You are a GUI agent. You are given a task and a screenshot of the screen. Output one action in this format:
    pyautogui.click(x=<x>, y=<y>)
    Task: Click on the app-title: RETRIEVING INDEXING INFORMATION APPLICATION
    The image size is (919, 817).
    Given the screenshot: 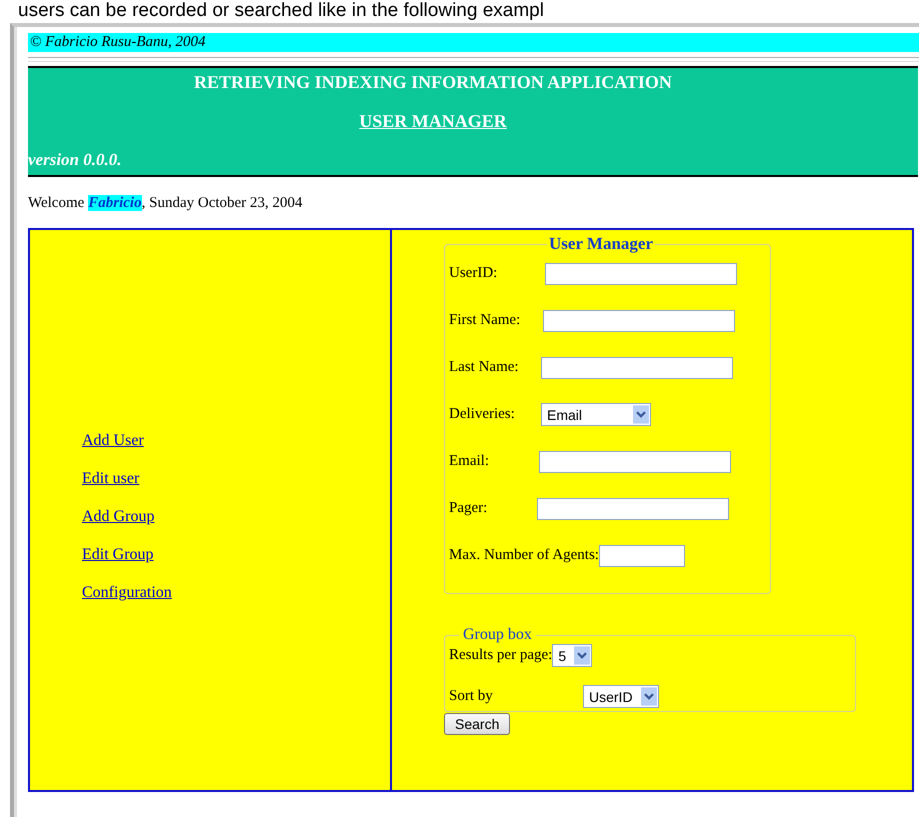 What is the action you would take?
    pyautogui.click(x=433, y=82)
    